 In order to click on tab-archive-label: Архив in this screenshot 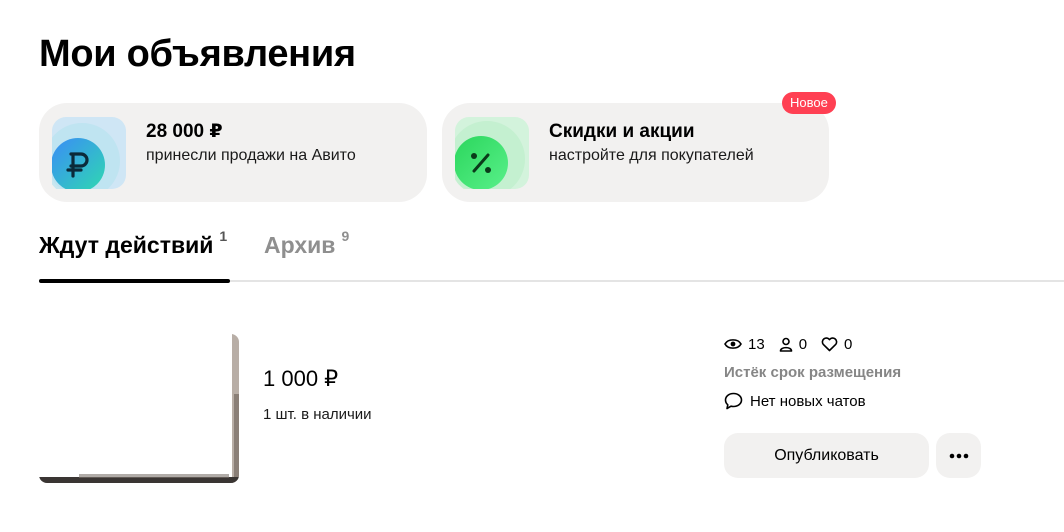, I will do `click(300, 245)`.